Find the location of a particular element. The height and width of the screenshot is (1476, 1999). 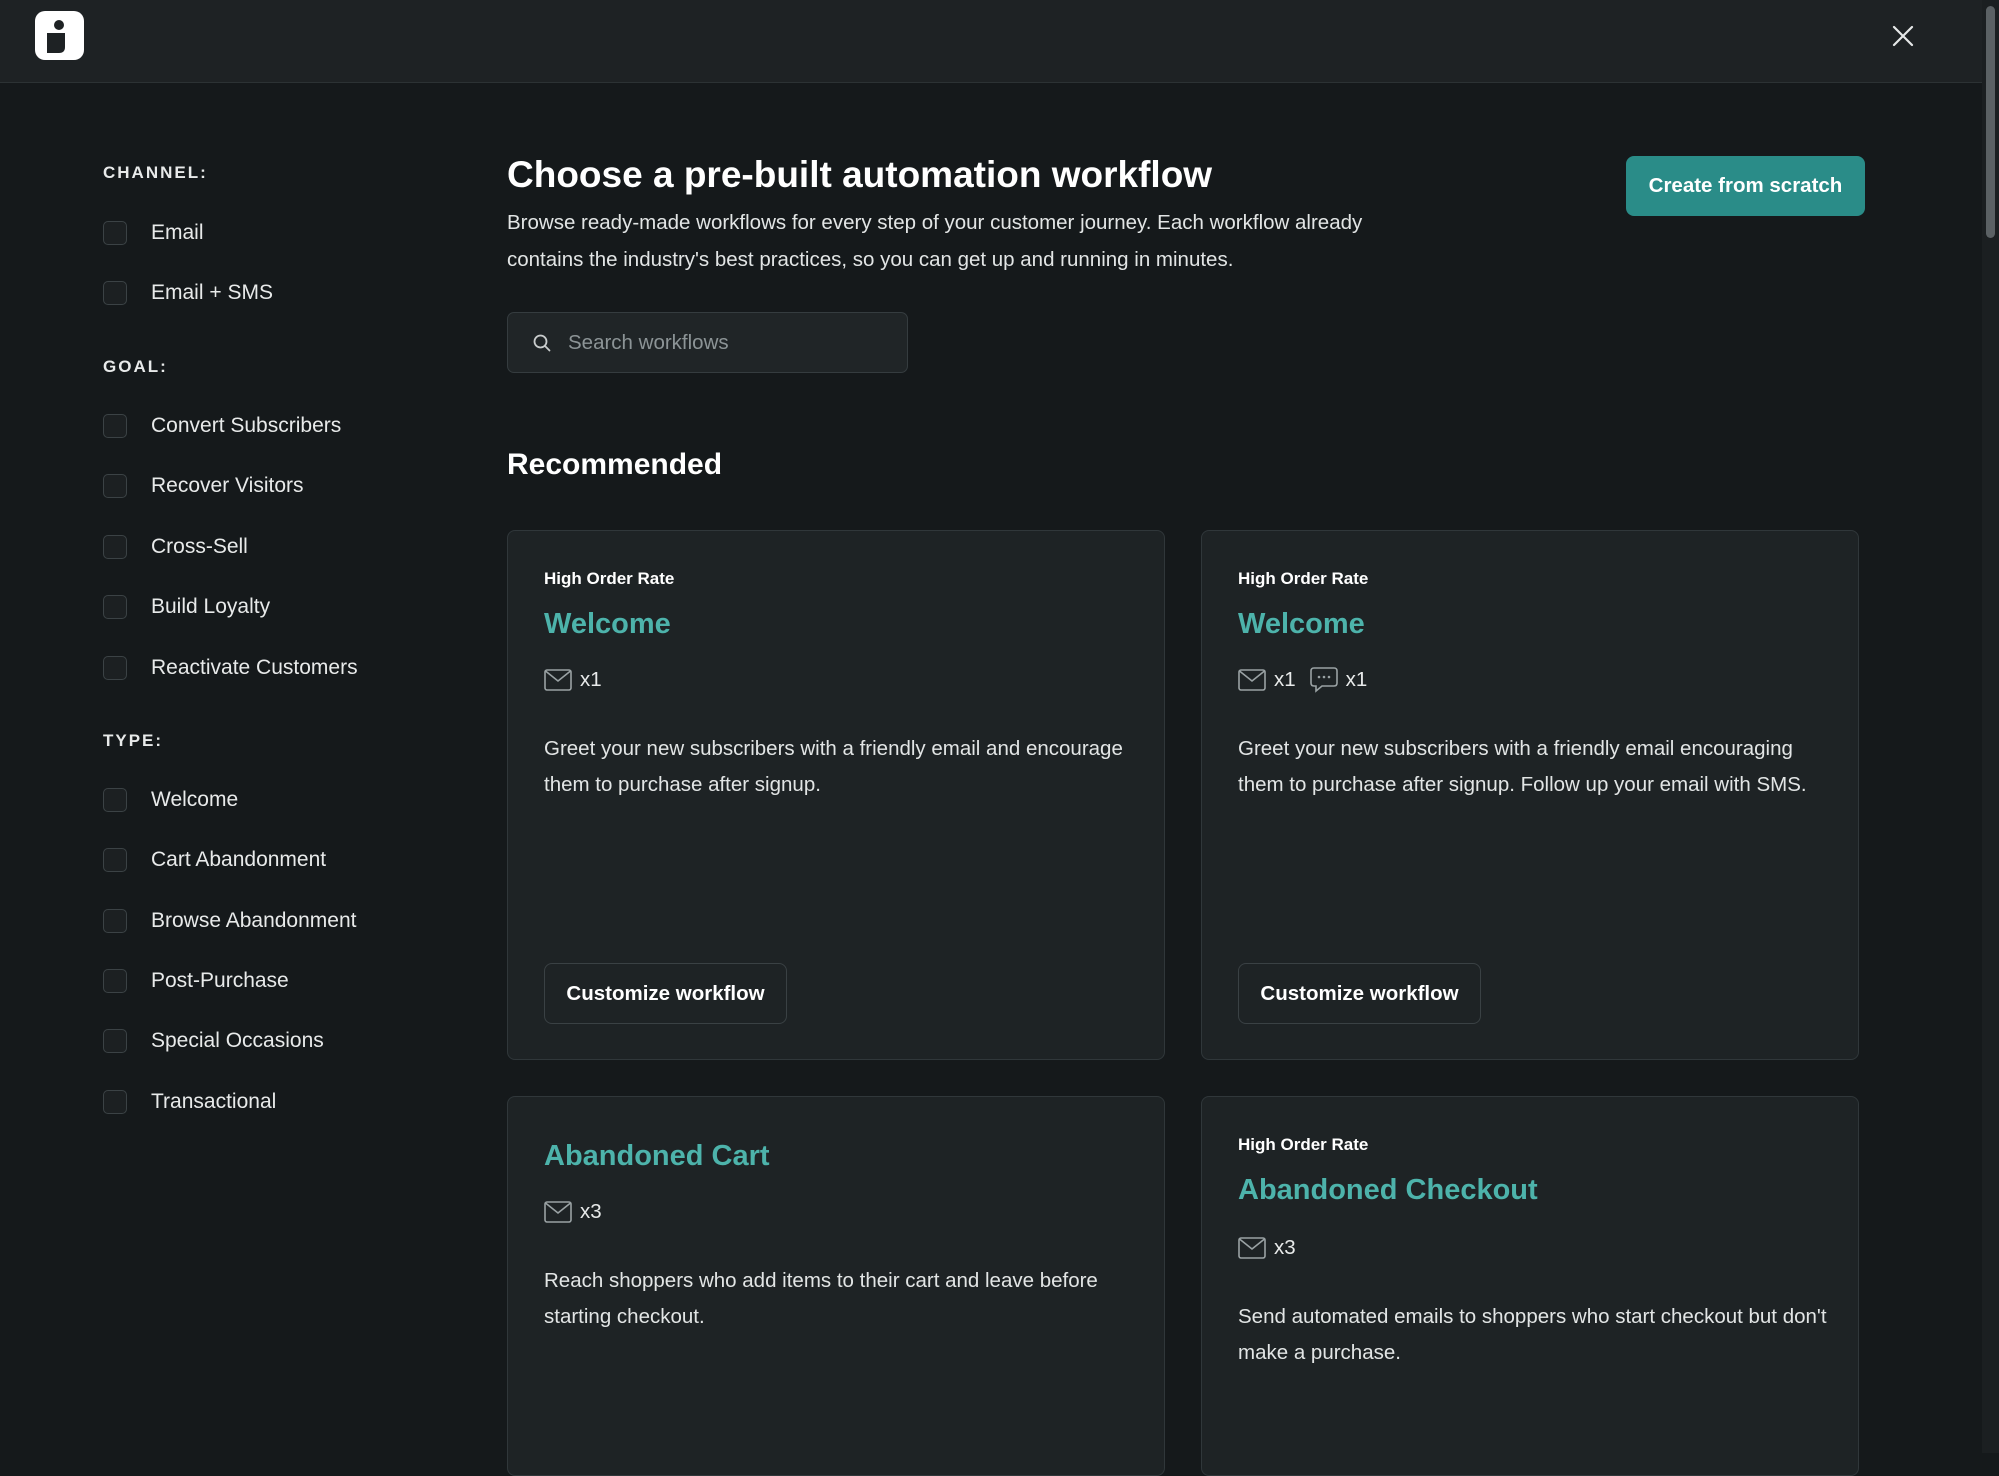

filter-convert-subscribers: Convert Subscribers is located at coordinates (222, 426).